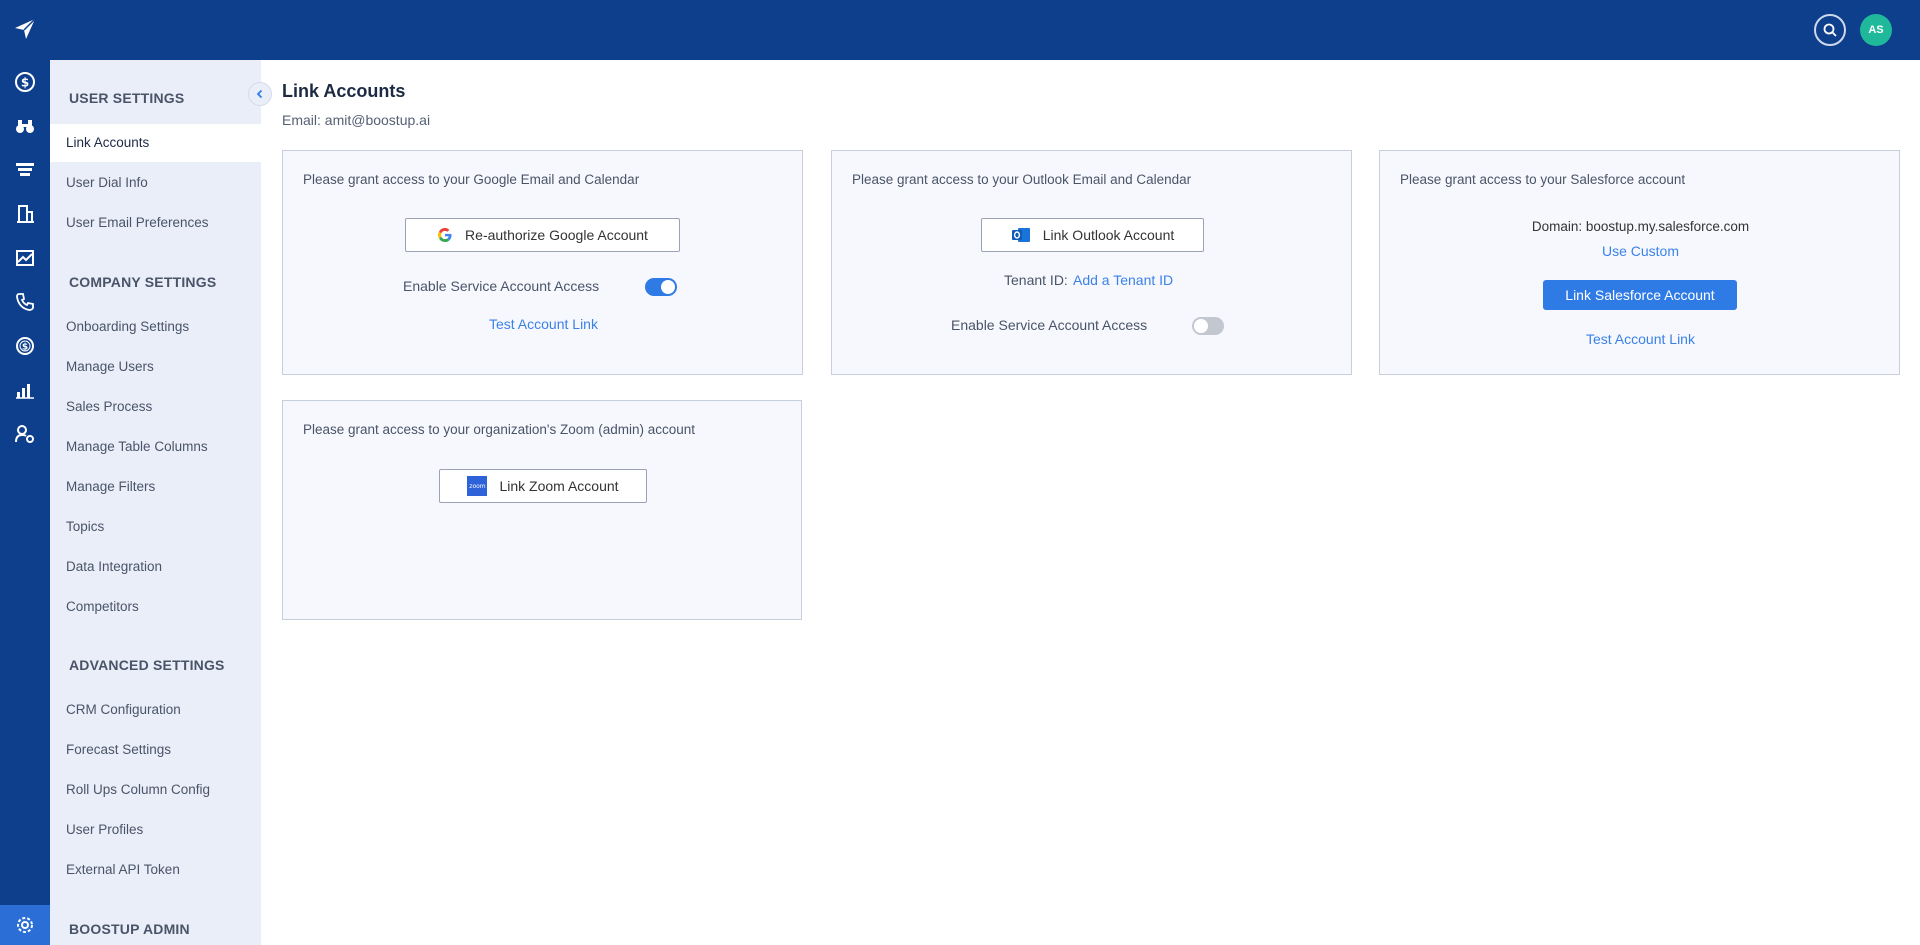  Describe the element at coordinates (25, 170) in the screenshot. I see `funnel-icon` at that location.